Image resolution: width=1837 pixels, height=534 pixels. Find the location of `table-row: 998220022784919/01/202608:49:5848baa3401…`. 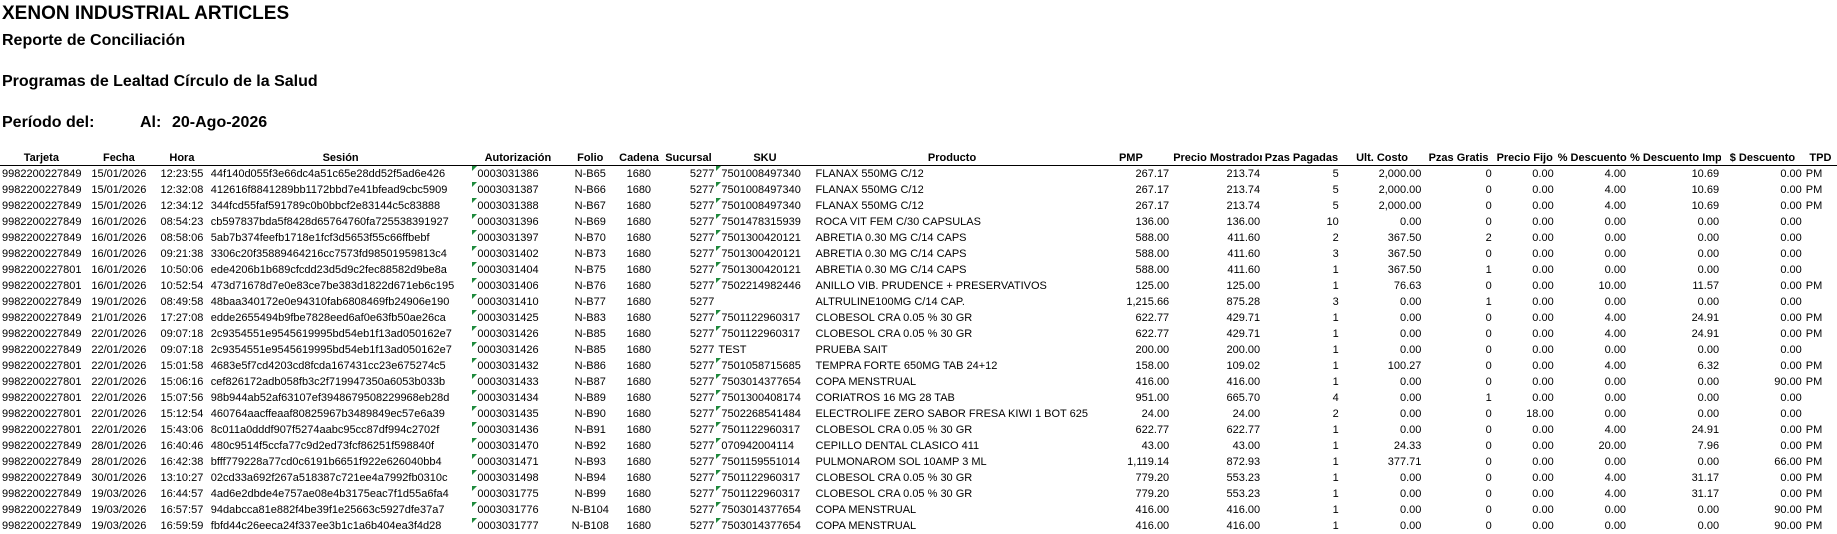

table-row: 998220022784919/01/202608:49:5848baa3401… is located at coordinates (918, 302).